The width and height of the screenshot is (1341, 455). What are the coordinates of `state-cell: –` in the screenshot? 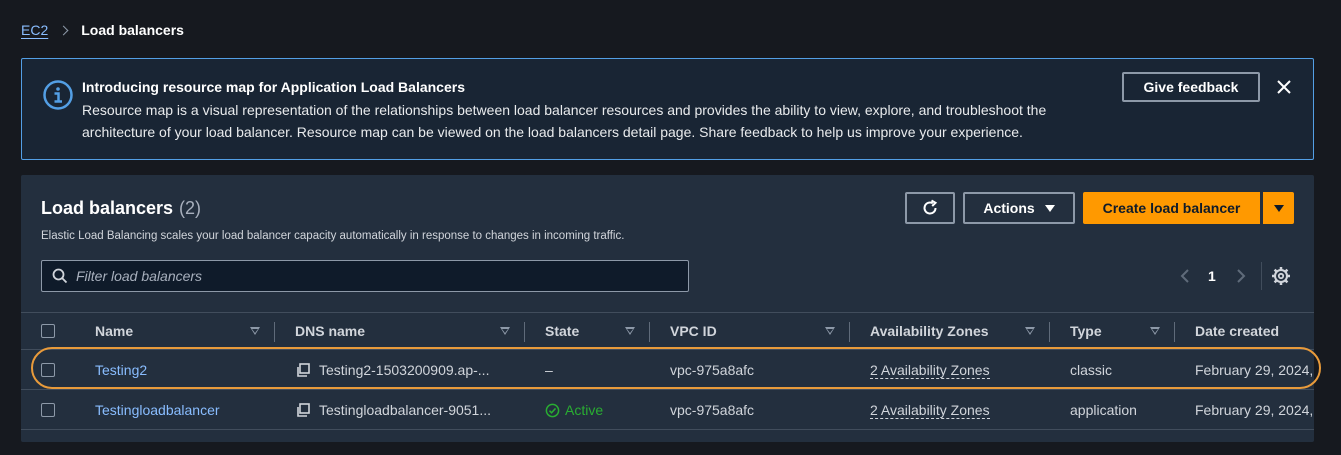 It's located at (549, 370).